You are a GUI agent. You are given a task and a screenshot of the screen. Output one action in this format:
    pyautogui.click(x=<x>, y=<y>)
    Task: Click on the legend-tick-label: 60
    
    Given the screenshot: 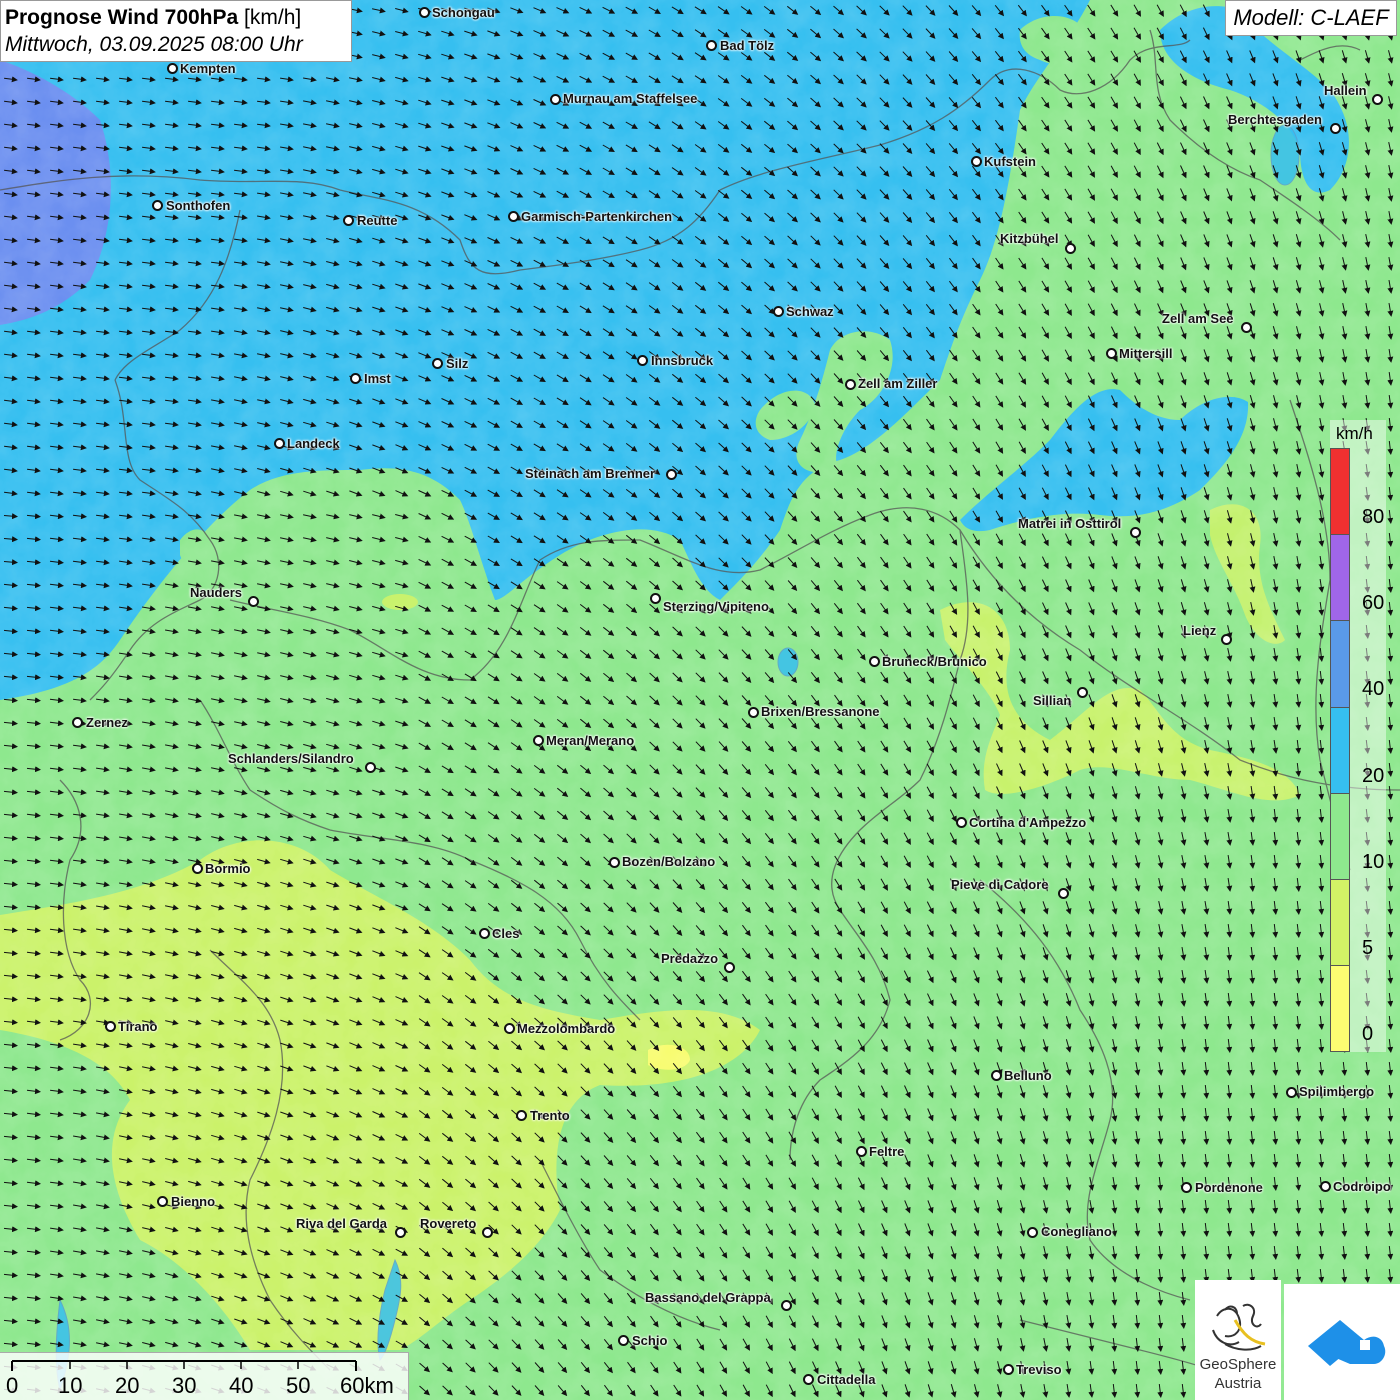 What is the action you would take?
    pyautogui.click(x=1373, y=603)
    